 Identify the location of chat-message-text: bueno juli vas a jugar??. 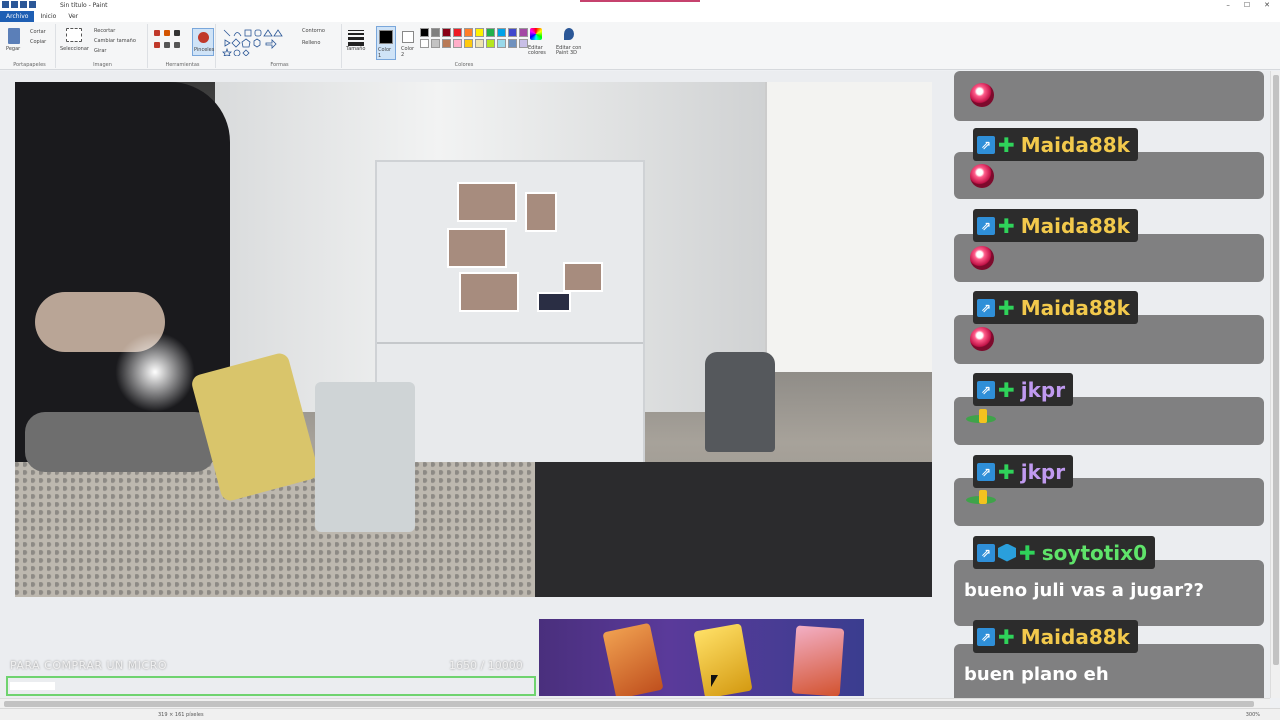
(1084, 590).